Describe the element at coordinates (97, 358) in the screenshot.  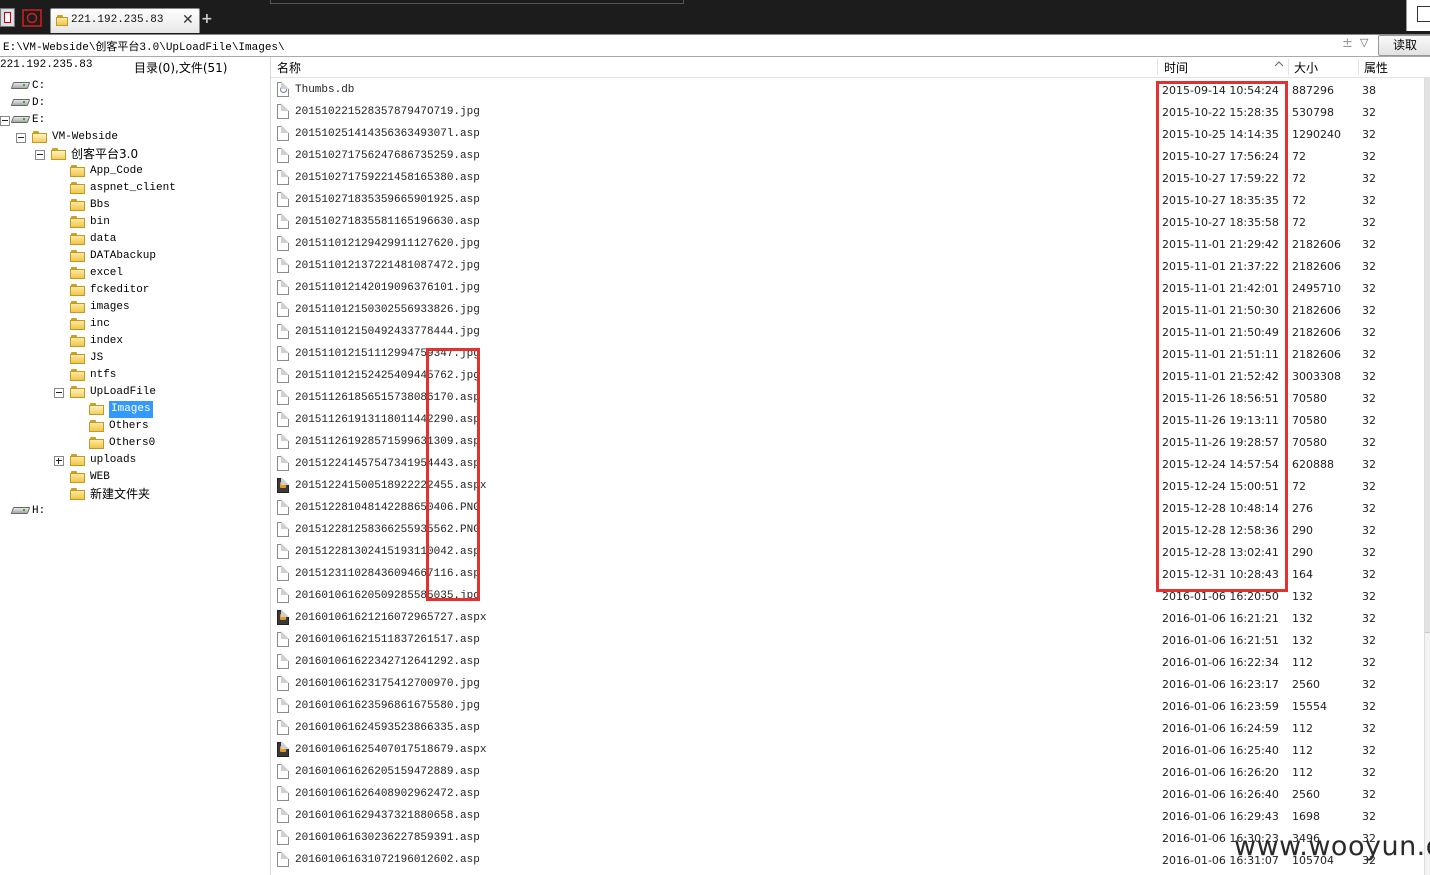
I see `tree-node-label: JS` at that location.